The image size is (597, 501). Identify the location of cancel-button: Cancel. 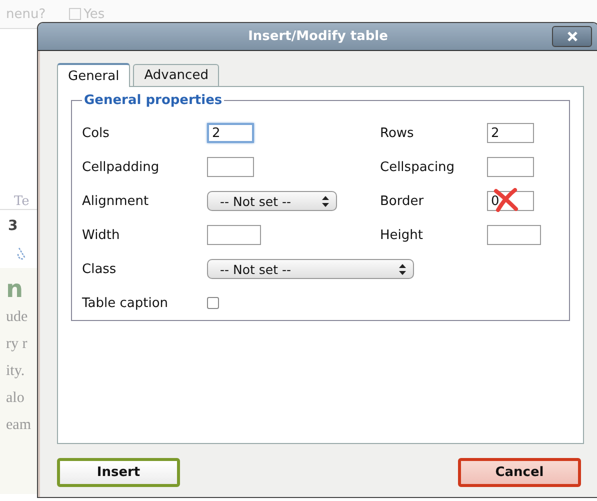
(519, 472).